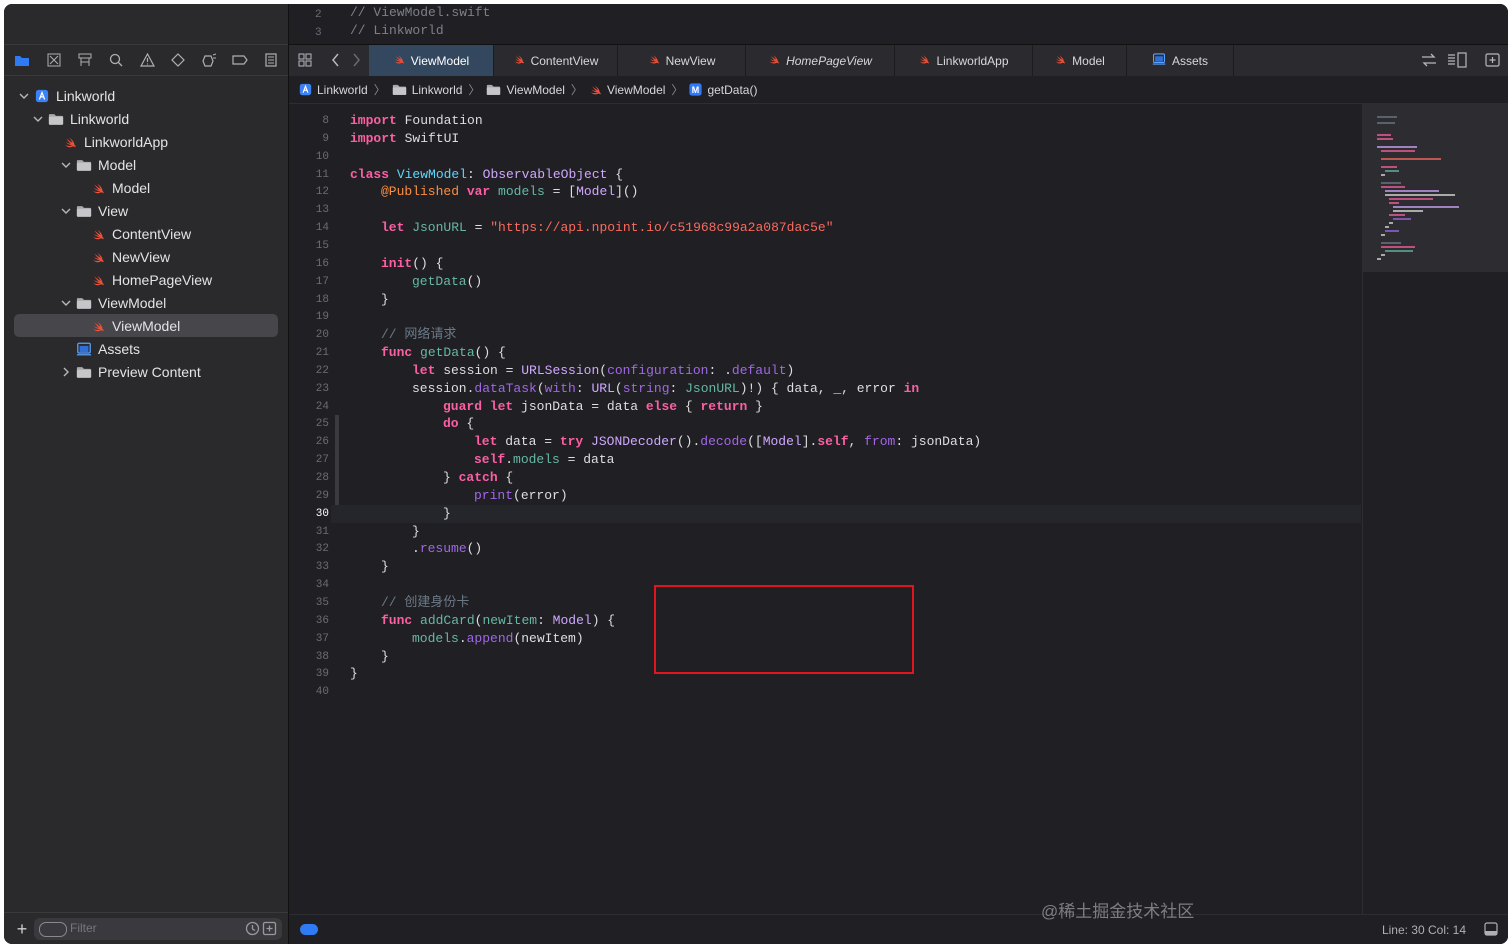 This screenshot has width=1512, height=948. What do you see at coordinates (146, 141) in the screenshot?
I see `tree-item-linkworldapp: LinkworldApp` at bounding box center [146, 141].